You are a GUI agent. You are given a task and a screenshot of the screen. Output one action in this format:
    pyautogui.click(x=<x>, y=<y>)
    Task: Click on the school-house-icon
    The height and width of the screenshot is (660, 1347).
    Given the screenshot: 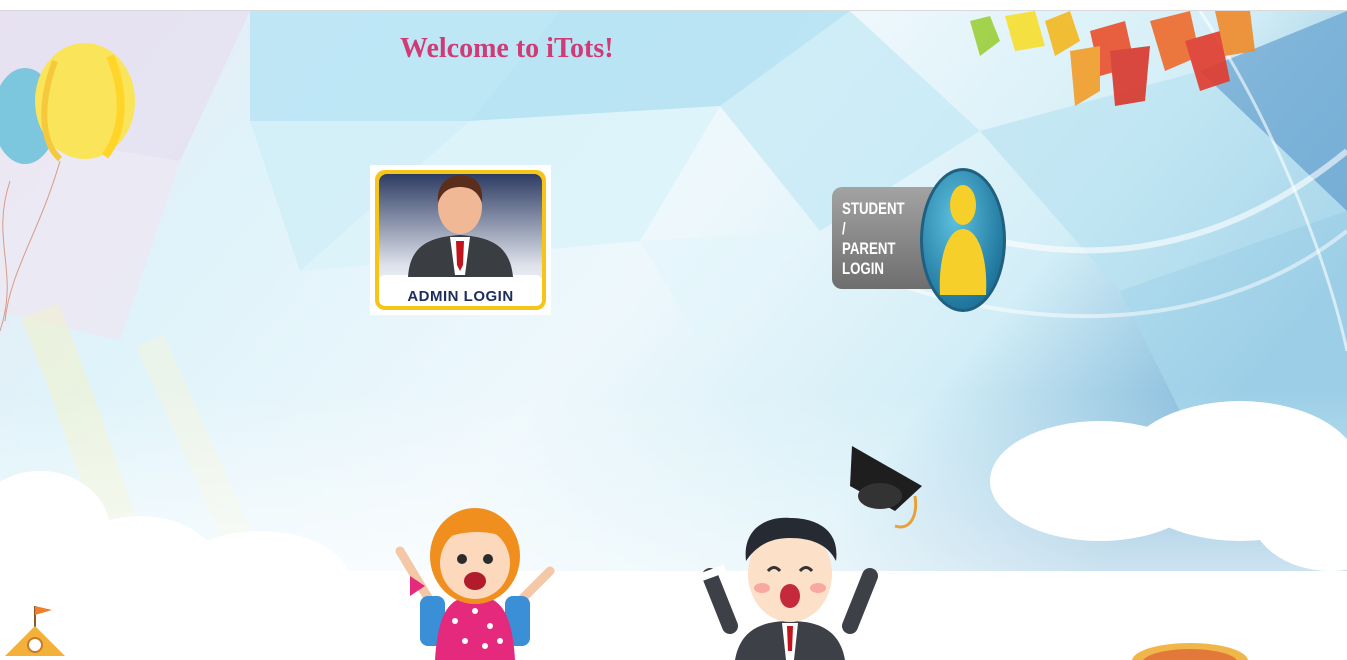 What is the action you would take?
    pyautogui.click(x=35, y=631)
    